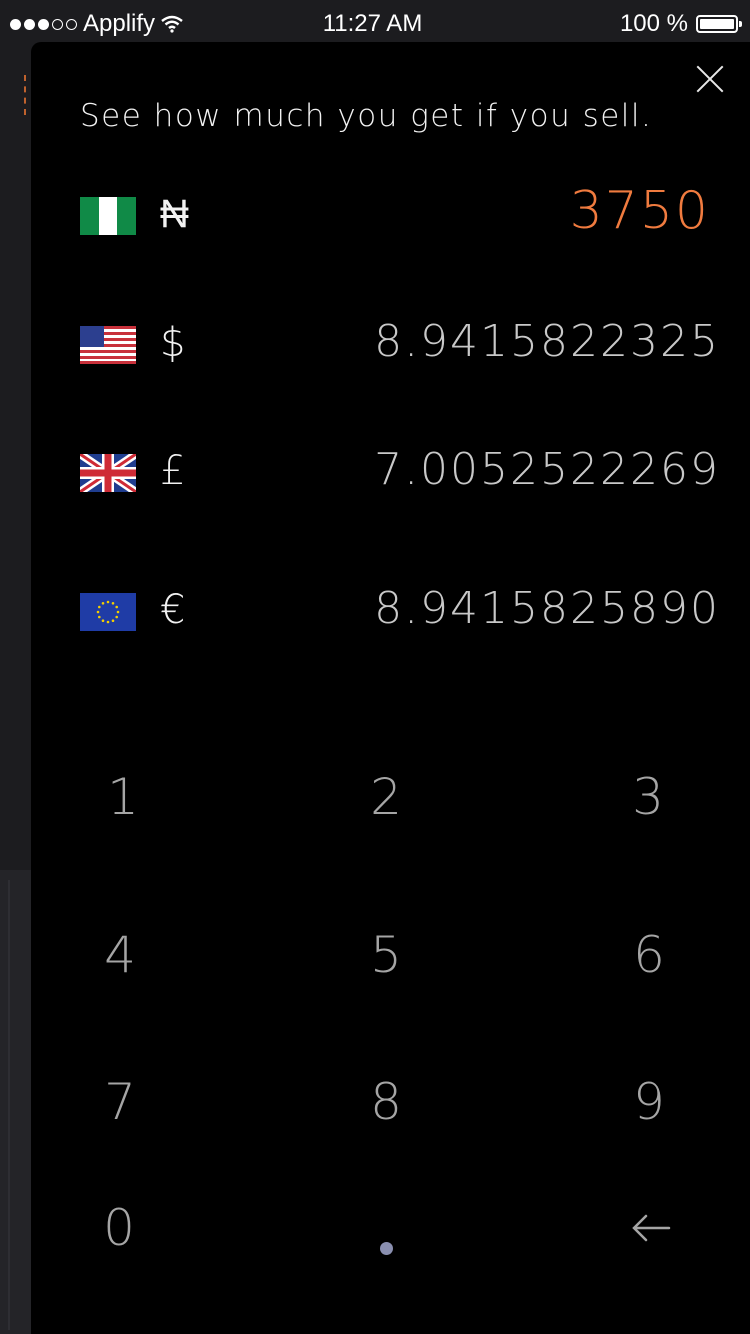  Describe the element at coordinates (649, 1102) in the screenshot. I see `key-9: 9` at that location.